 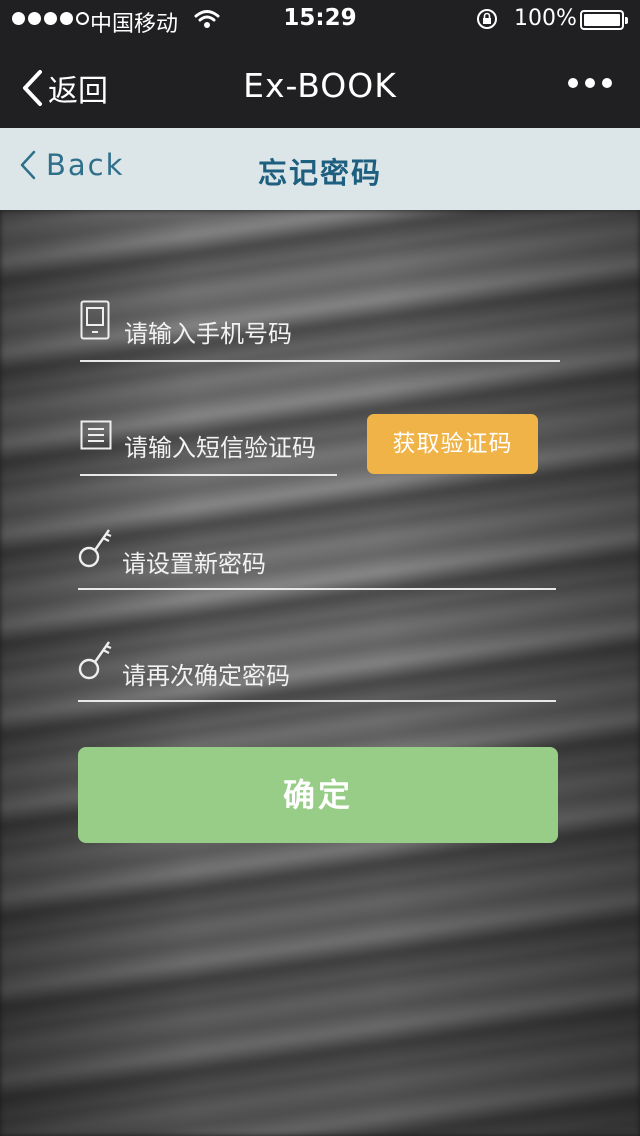 What do you see at coordinates (320, 64) in the screenshot?
I see `wechat-top-bar: 中国移动 15:29 100% 返回 Ex-BOOK` at bounding box center [320, 64].